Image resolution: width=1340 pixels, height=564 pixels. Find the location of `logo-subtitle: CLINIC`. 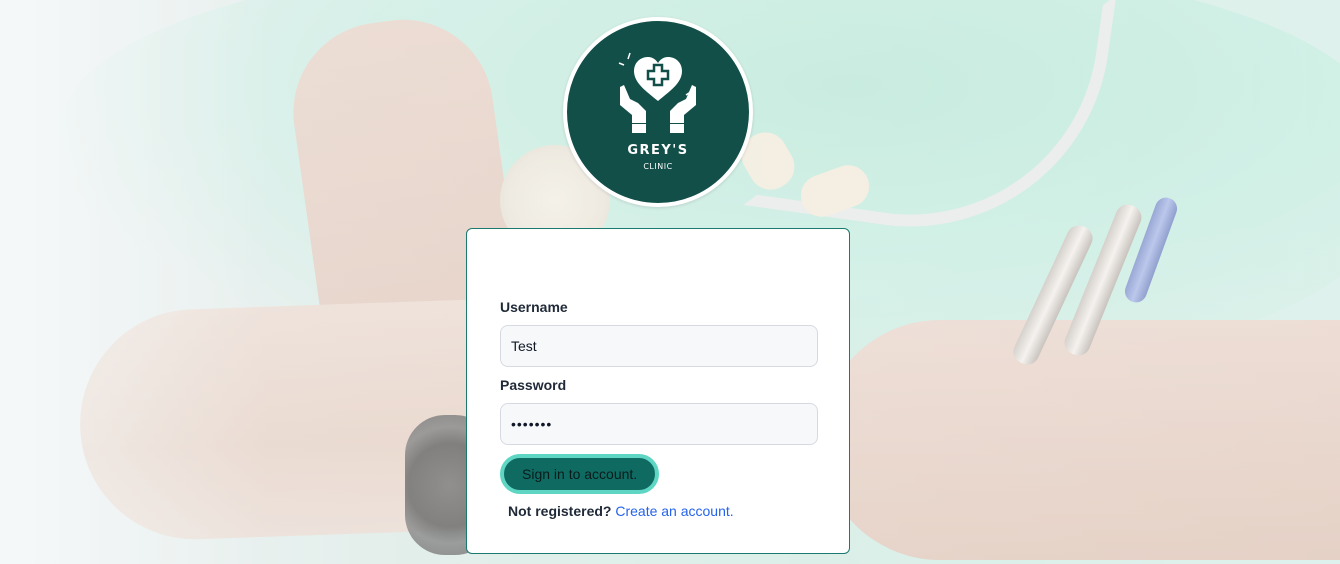

logo-subtitle: CLINIC is located at coordinates (658, 166).